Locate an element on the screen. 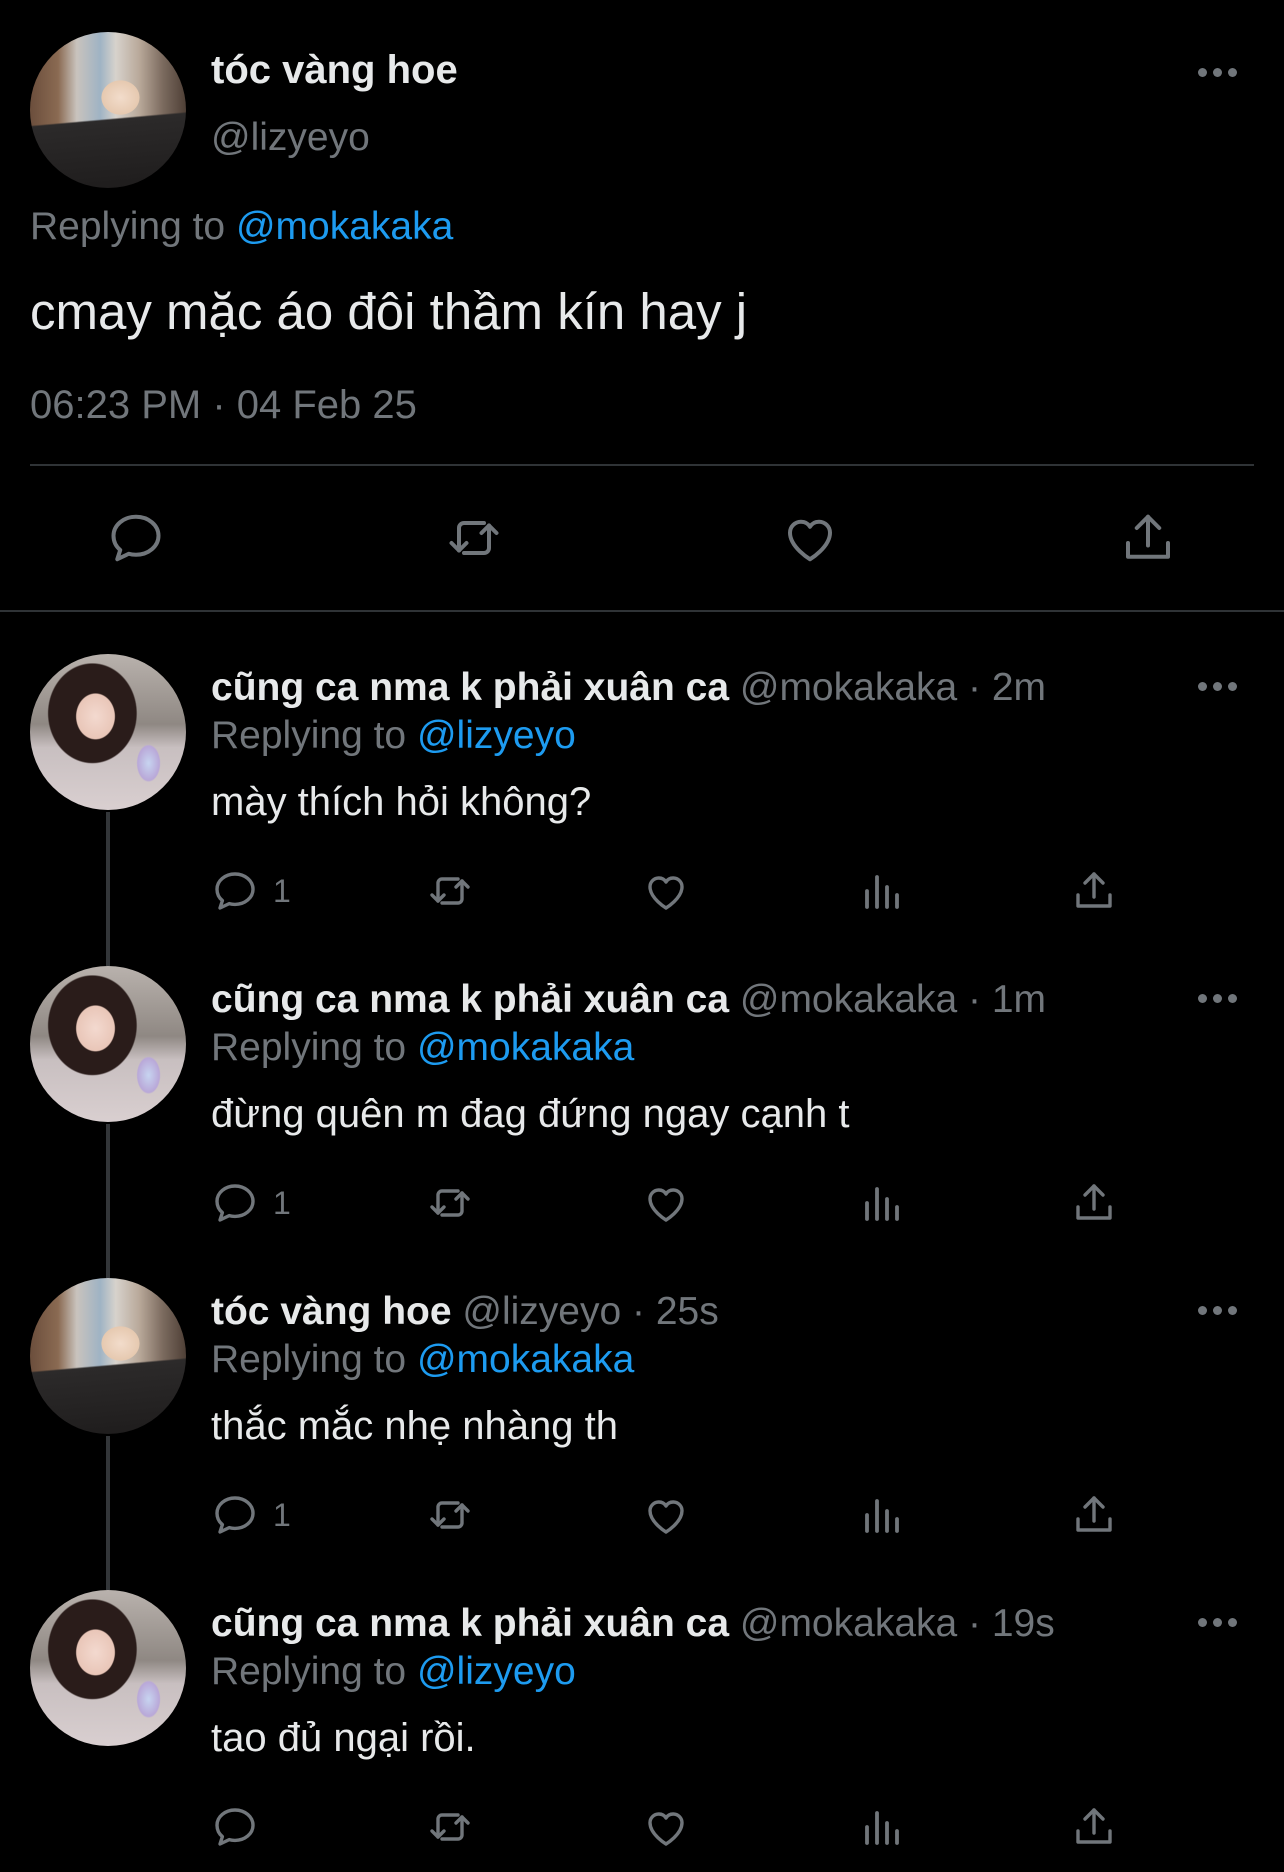 The width and height of the screenshot is (1284, 1872). tweet-text: tao đủ ngại rồi. is located at coordinates (343, 1738).